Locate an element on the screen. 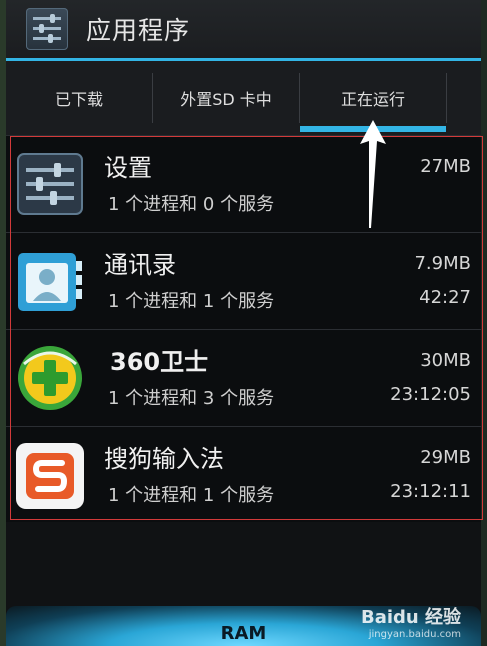 The image size is (487, 646). watermark-url: jingyan.baidu.com is located at coordinates (414, 634).